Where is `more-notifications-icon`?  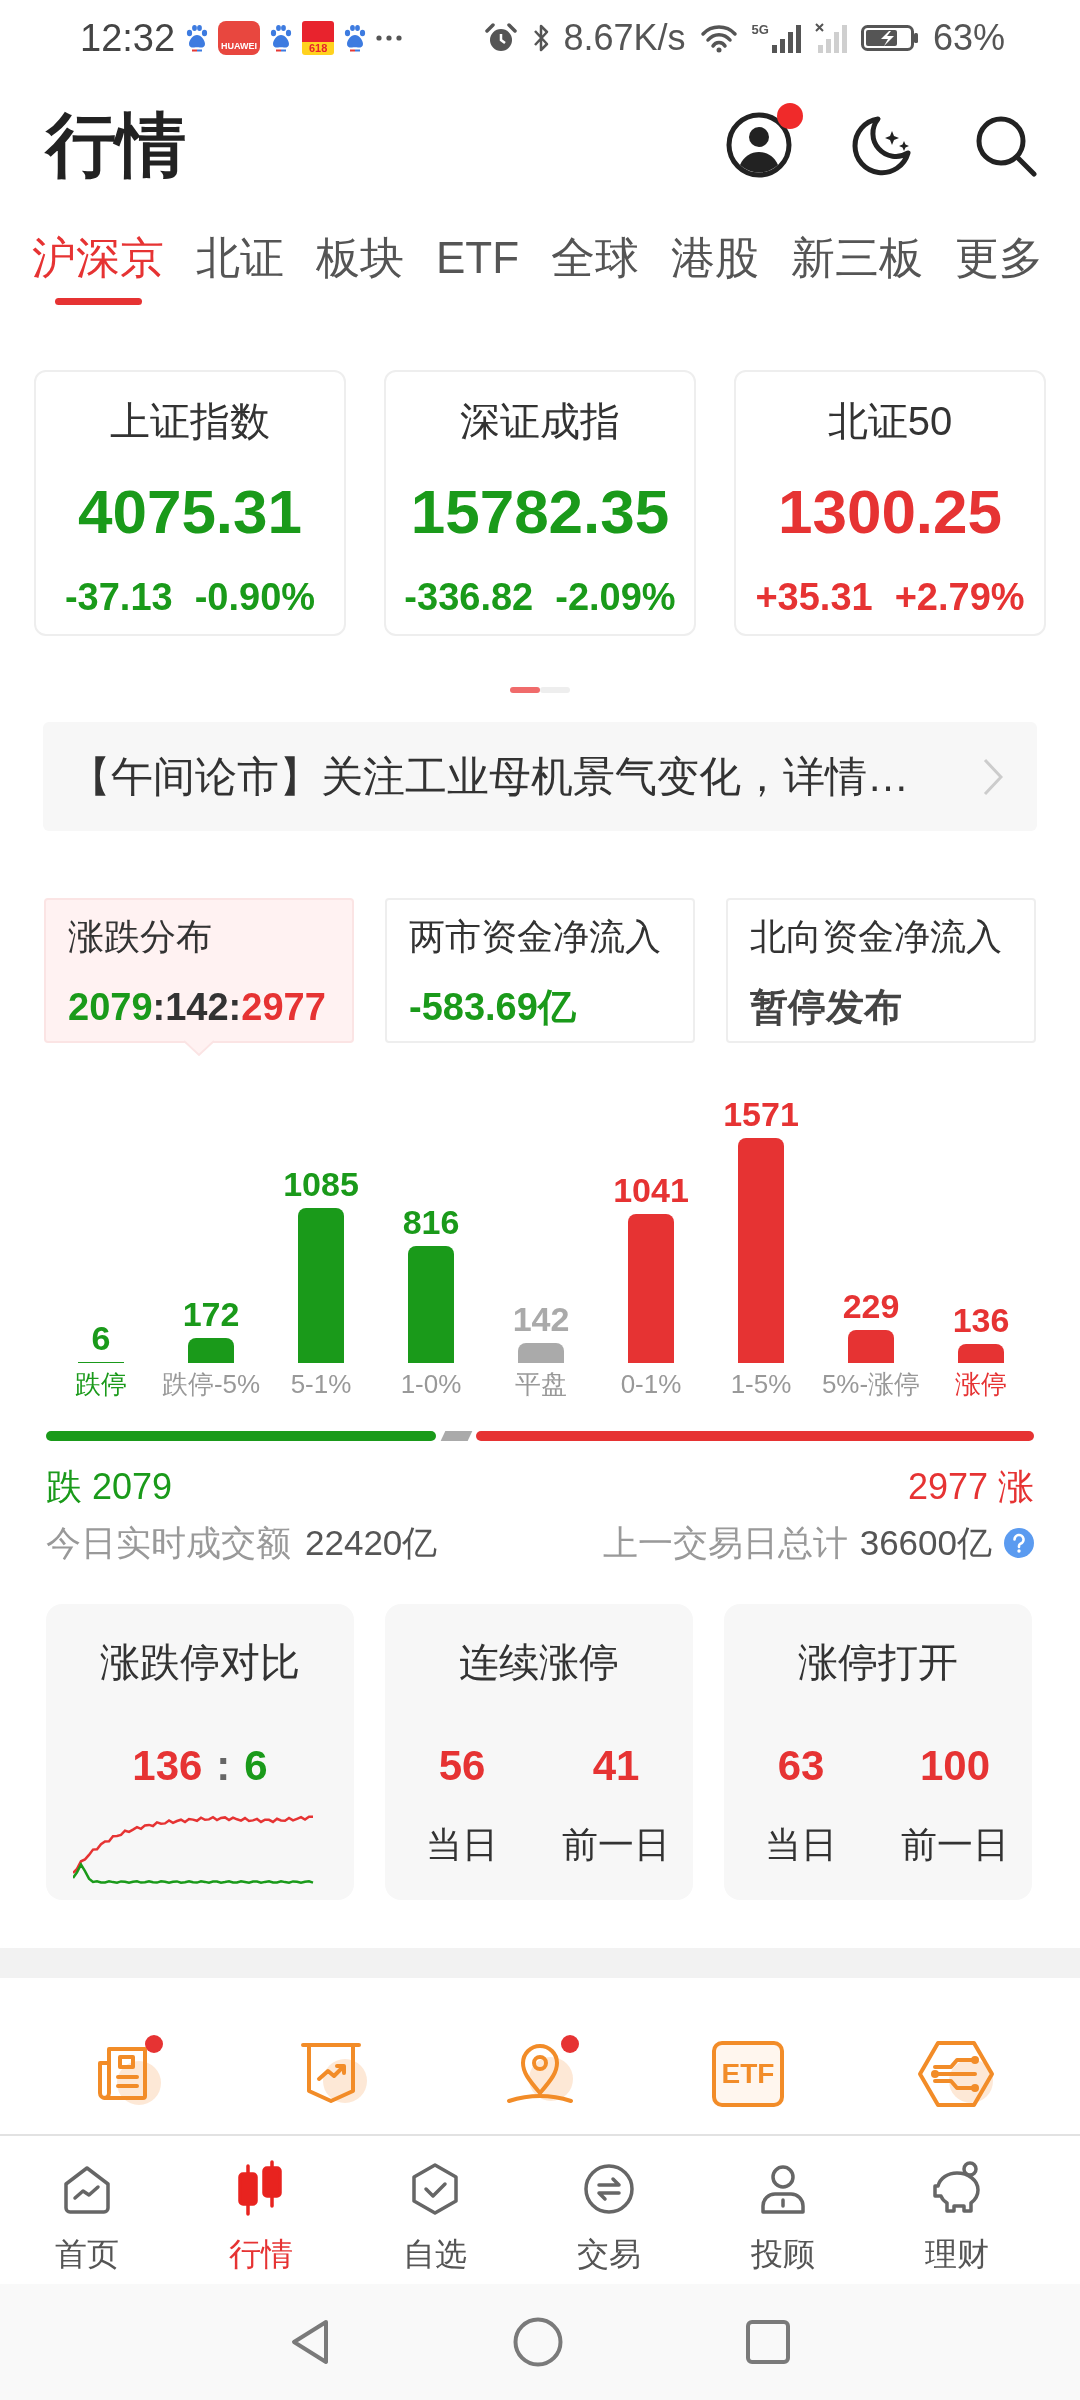 more-notifications-icon is located at coordinates (389, 37).